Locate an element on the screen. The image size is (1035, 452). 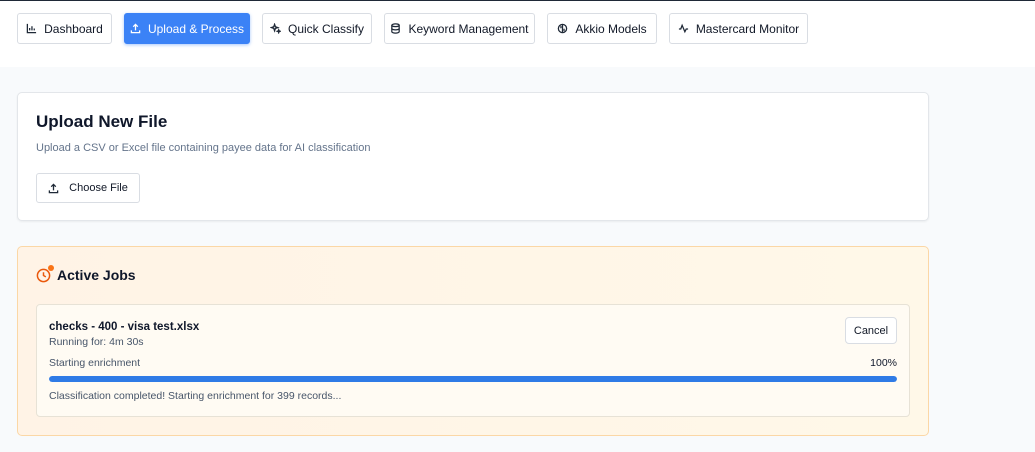
sparkles-icon is located at coordinates (275, 28).